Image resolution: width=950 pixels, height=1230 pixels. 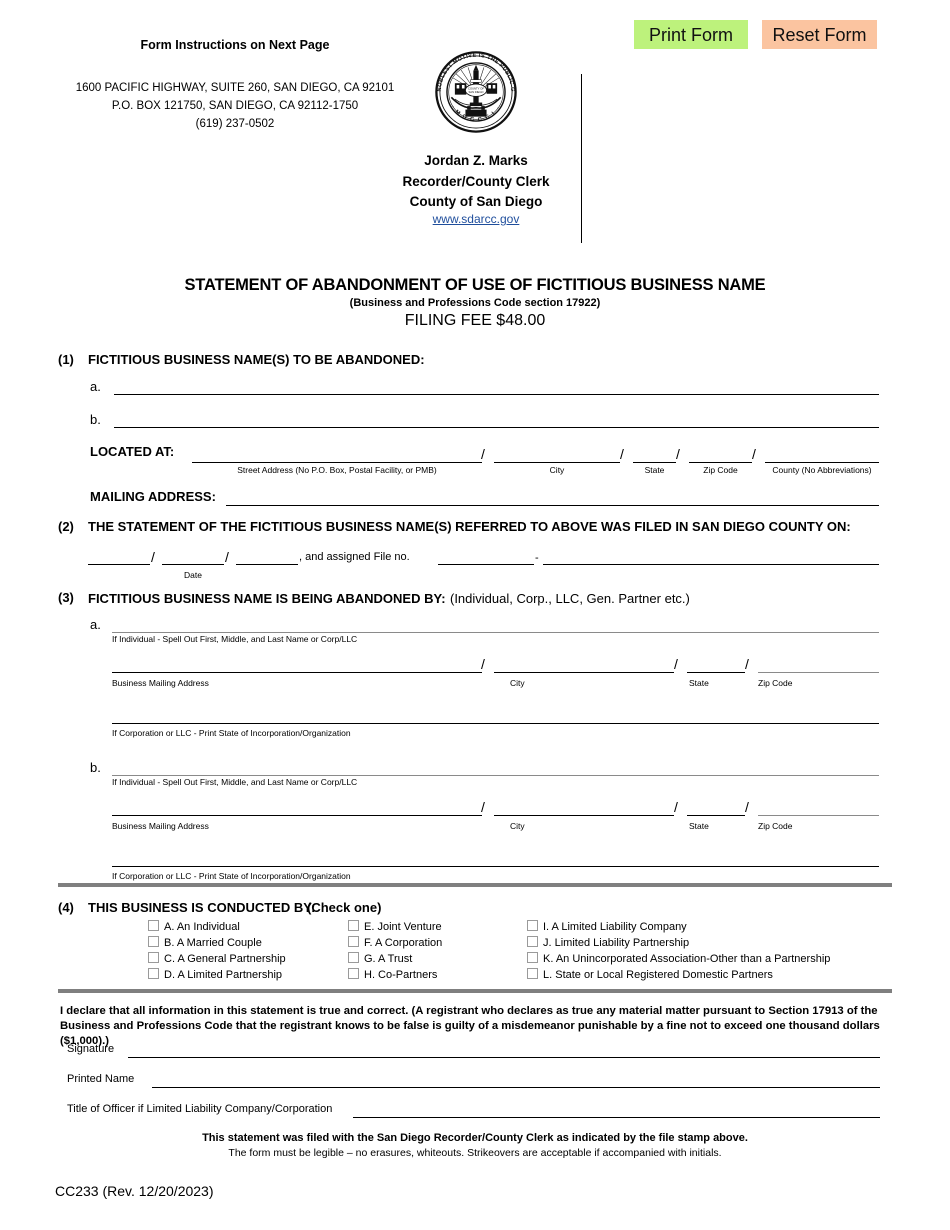 I want to click on abandoned-by-a-address-caption: Business Mailing Address, so click(x=160, y=683).